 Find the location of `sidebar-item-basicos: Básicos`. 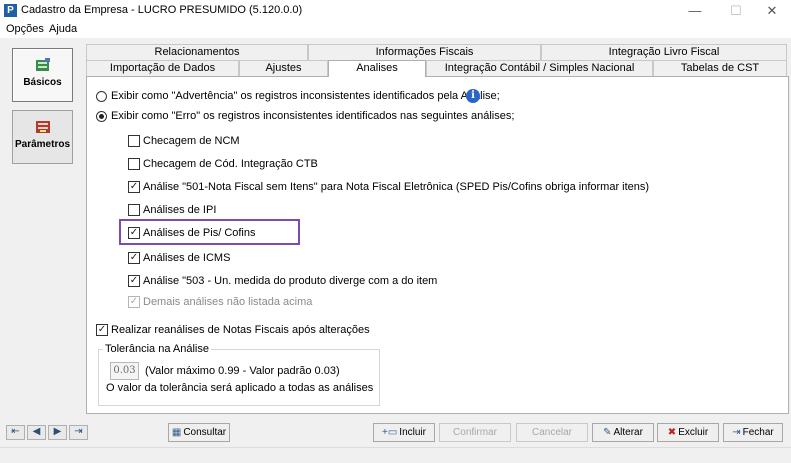

sidebar-item-basicos: Básicos is located at coordinates (42, 75).